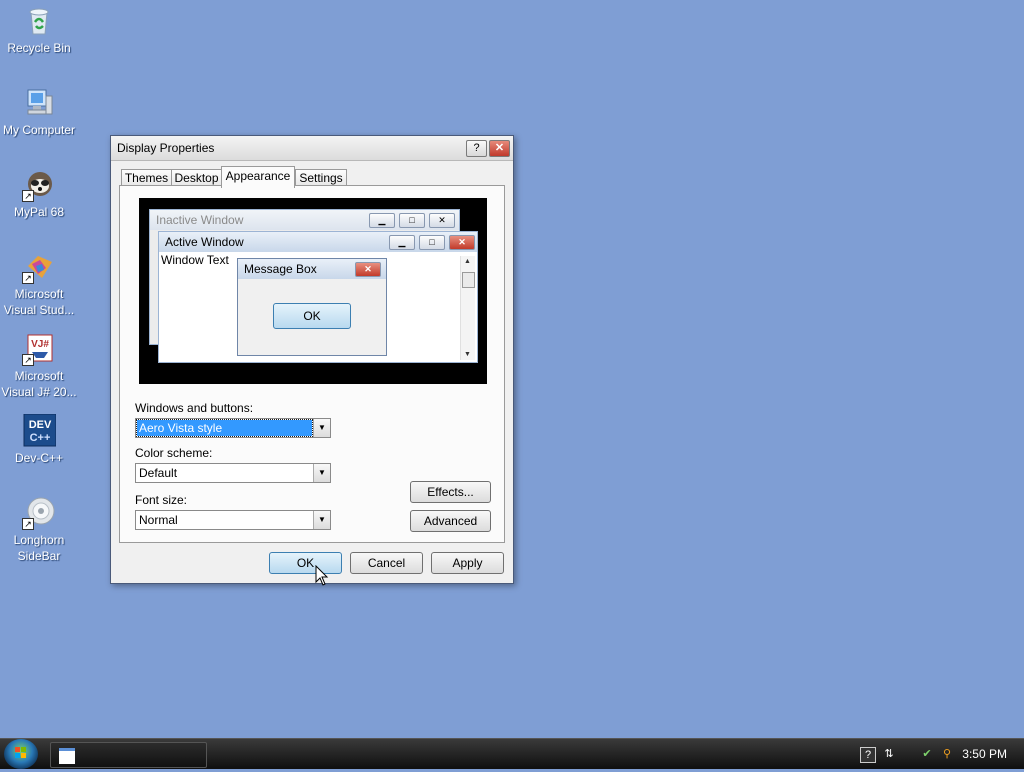  Describe the element at coordinates (280, 269) in the screenshot. I see `preview-message-box-title: Message Box` at that location.